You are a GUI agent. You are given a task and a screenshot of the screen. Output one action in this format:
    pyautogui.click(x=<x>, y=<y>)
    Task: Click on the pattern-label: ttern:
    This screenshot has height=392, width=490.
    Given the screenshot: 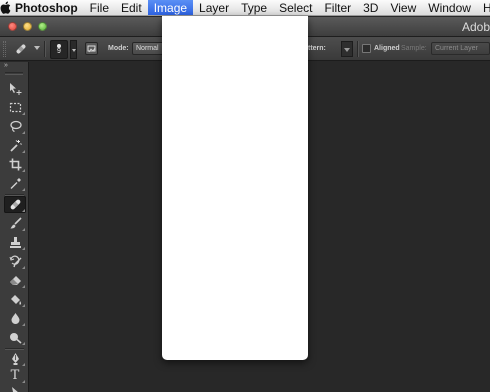 What is the action you would take?
    pyautogui.click(x=317, y=48)
    